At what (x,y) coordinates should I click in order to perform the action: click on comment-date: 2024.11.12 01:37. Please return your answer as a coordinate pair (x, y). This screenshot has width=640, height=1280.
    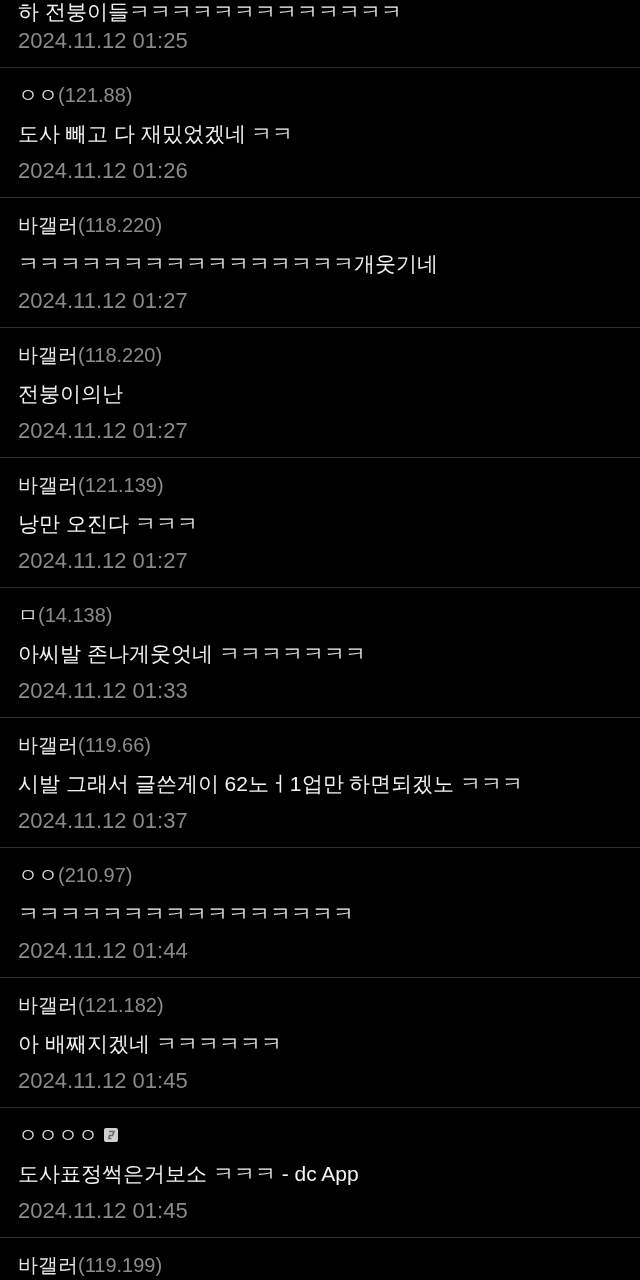
    Looking at the image, I should click on (103, 821).